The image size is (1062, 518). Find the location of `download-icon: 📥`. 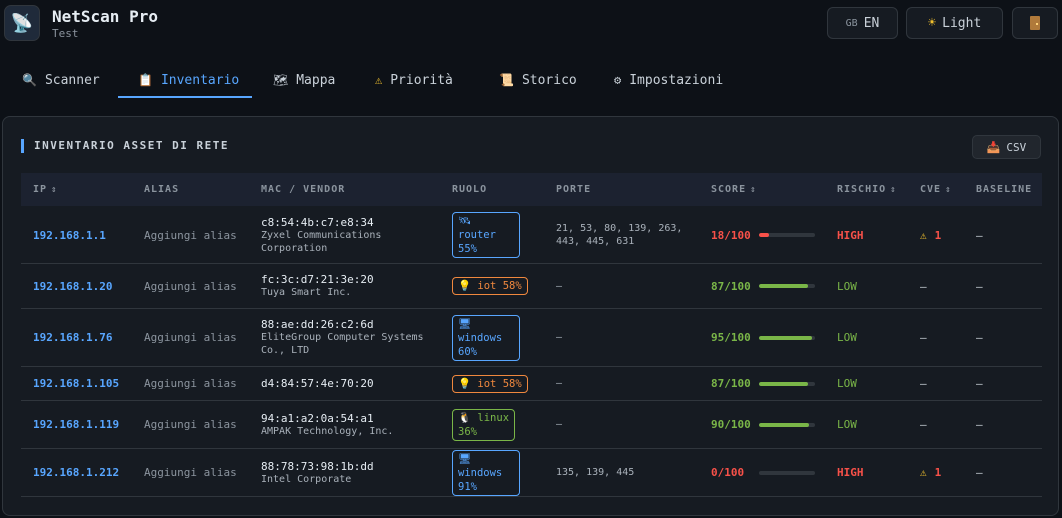

download-icon: 📥 is located at coordinates (993, 147).